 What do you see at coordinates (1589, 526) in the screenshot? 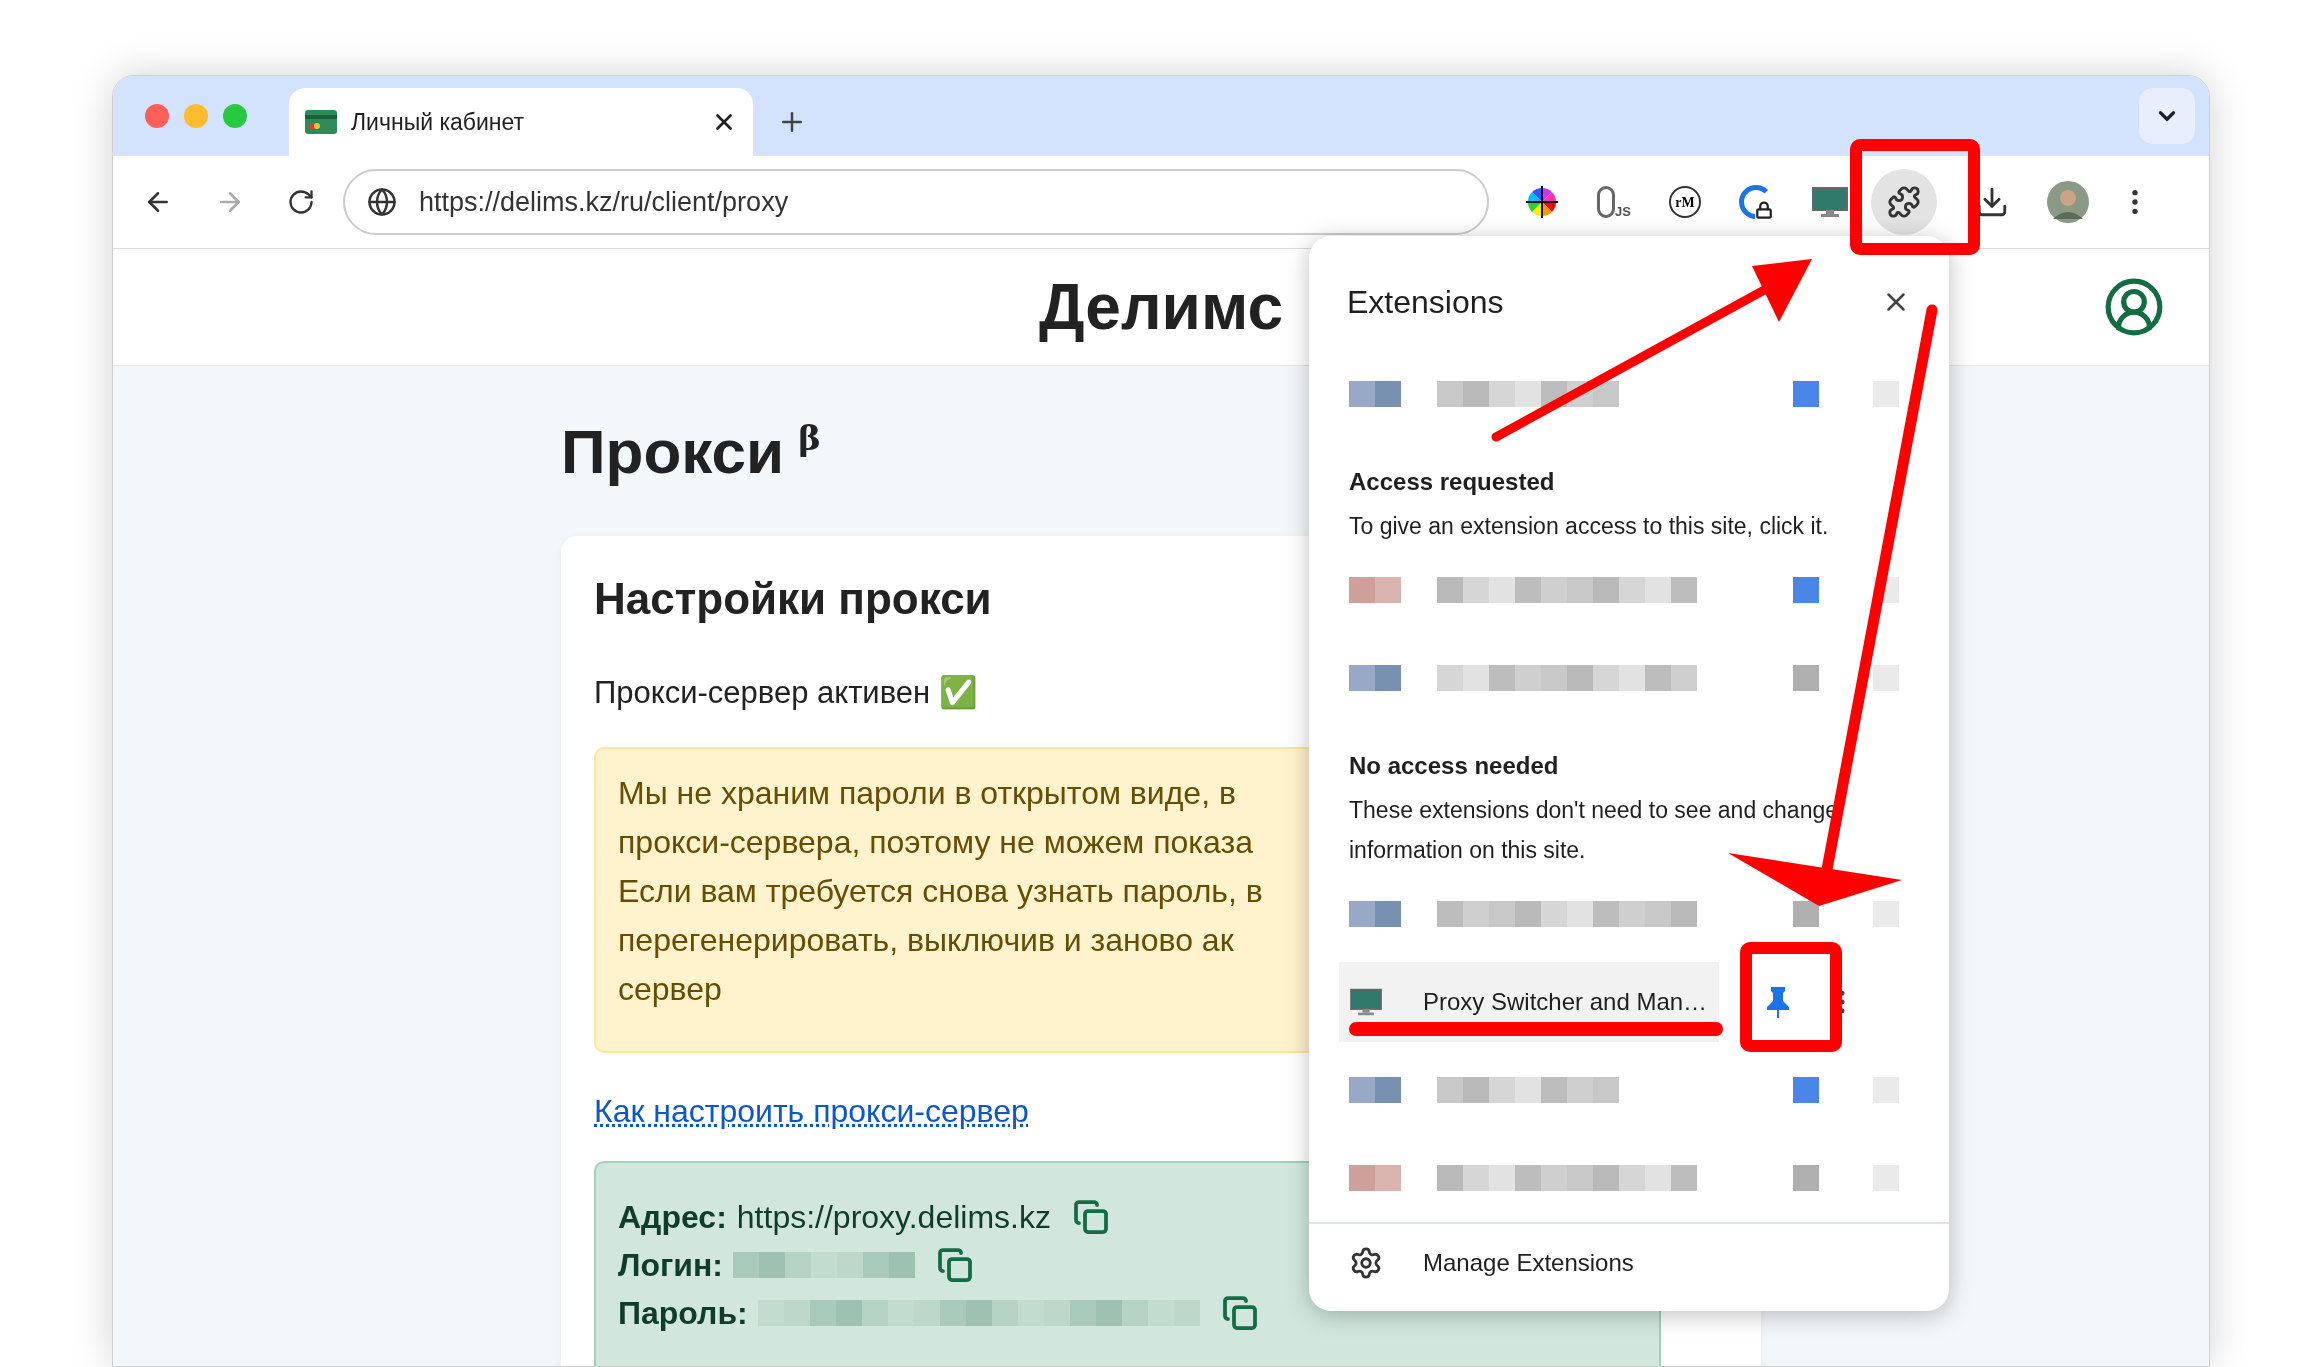
I see `section-description: To give an extension access to this site, click it.` at bounding box center [1589, 526].